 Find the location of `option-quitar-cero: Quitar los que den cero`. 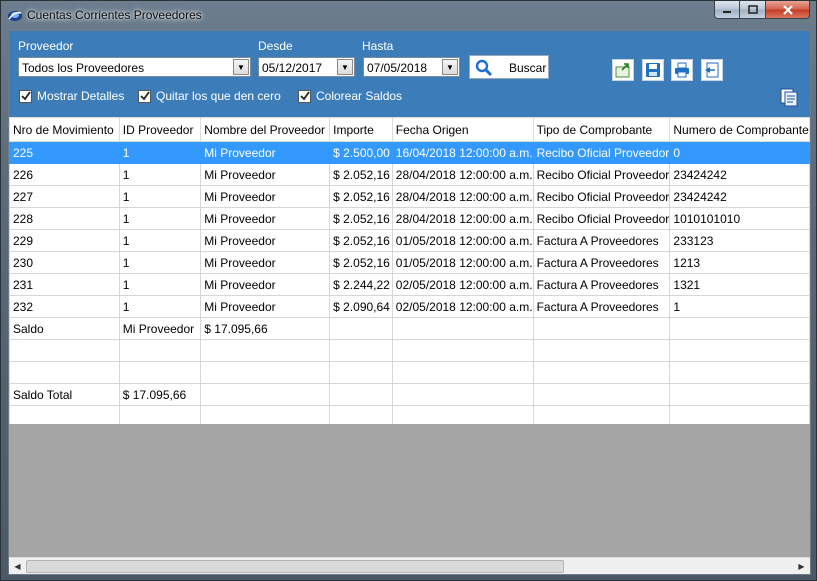

option-quitar-cero: Quitar los que den cero is located at coordinates (209, 96).